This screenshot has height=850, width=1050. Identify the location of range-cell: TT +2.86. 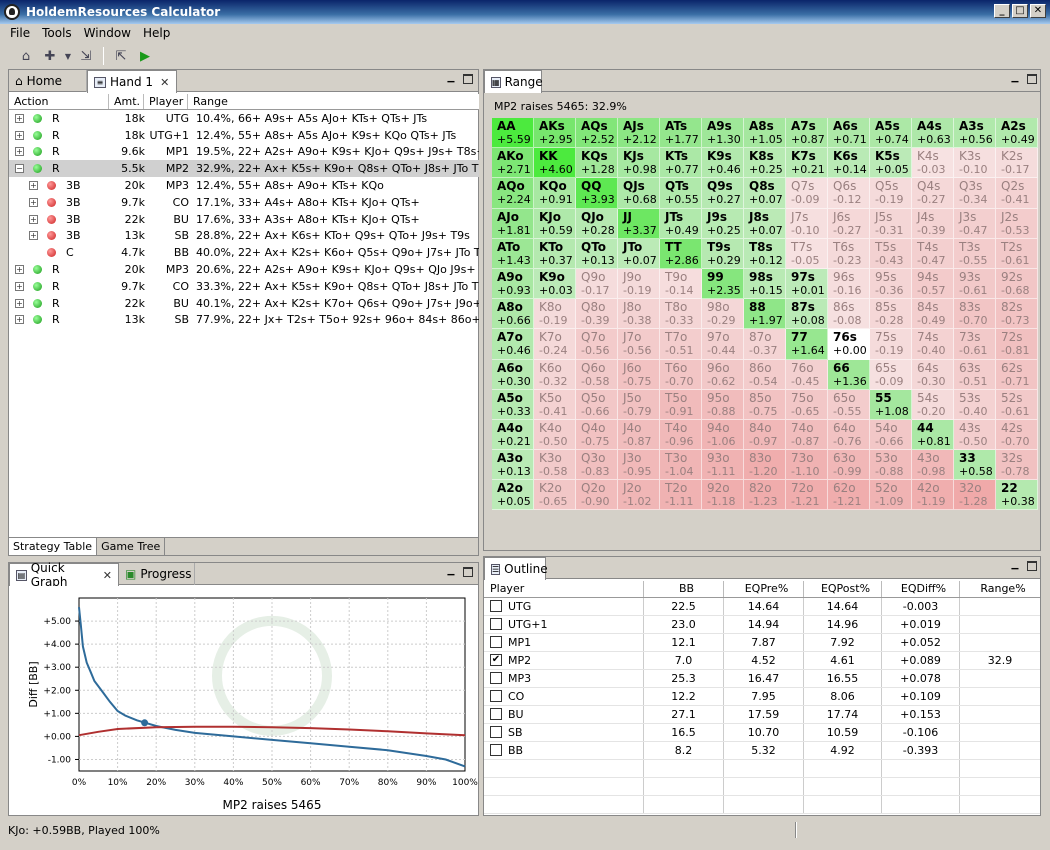
(681, 253).